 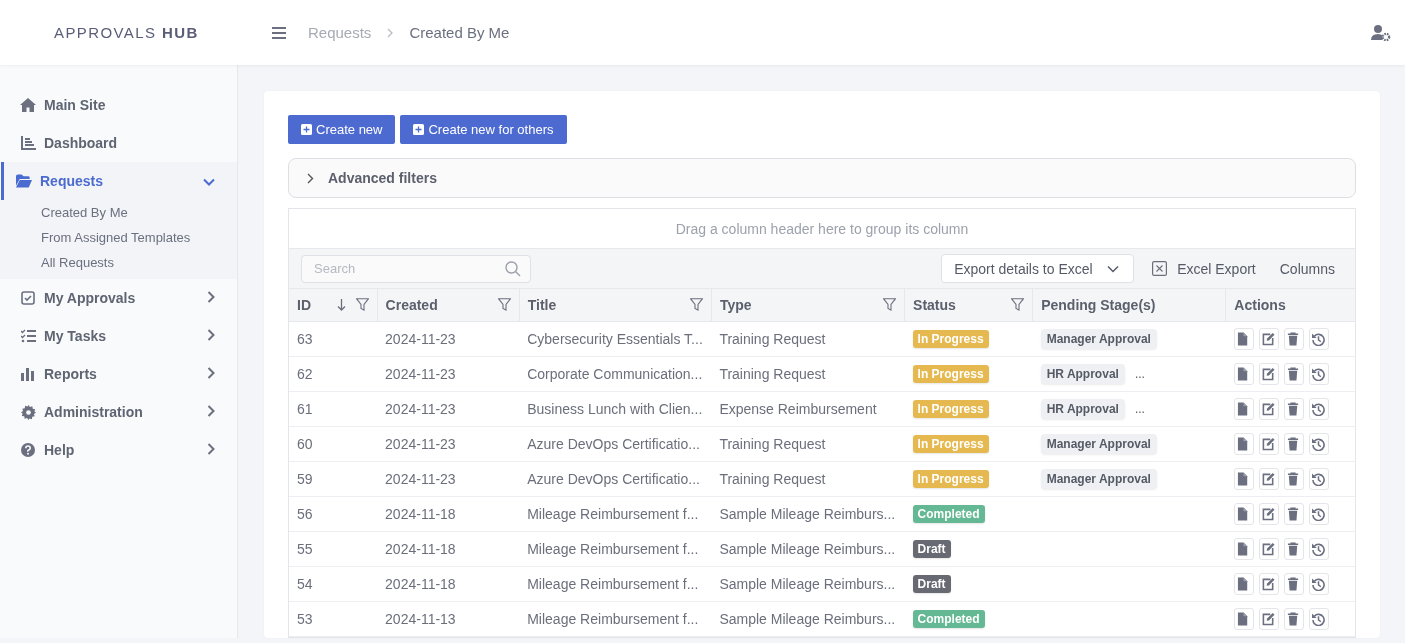 What do you see at coordinates (119, 143) in the screenshot?
I see `sidebar-item: Dashboard` at bounding box center [119, 143].